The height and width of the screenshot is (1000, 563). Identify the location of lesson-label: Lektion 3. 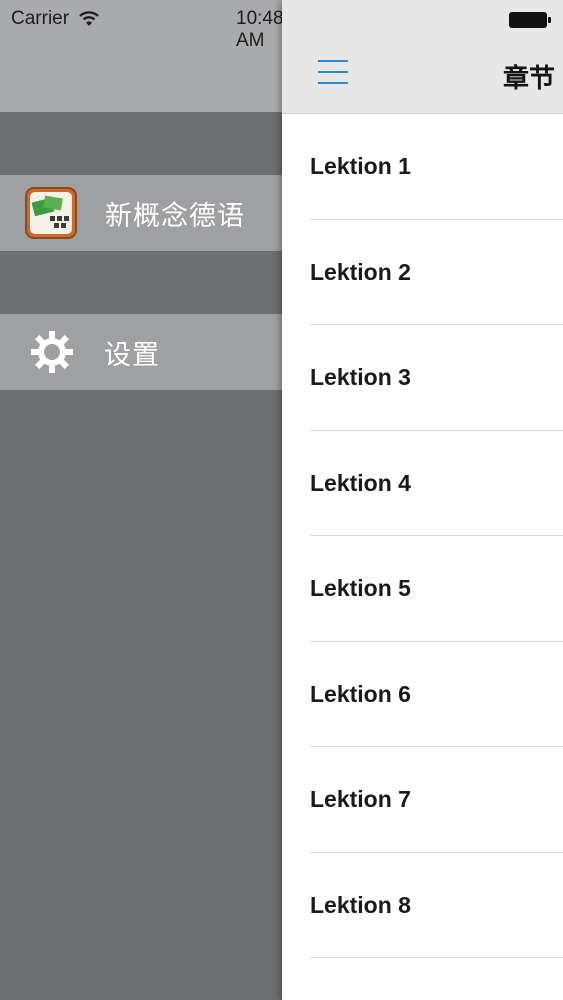
(360, 377).